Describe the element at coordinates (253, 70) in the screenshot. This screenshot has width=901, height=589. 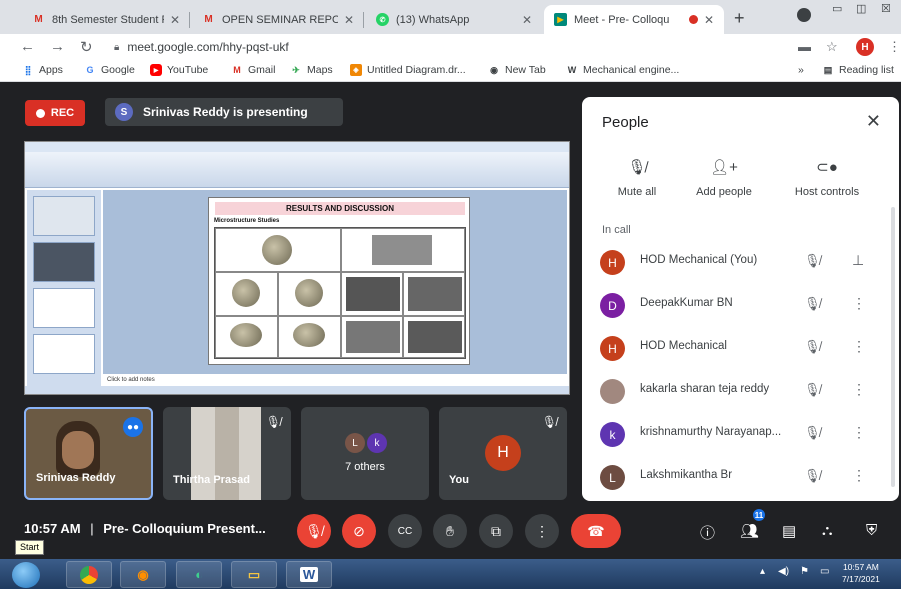
I see `bookmark-gmail: M Gmail` at that location.